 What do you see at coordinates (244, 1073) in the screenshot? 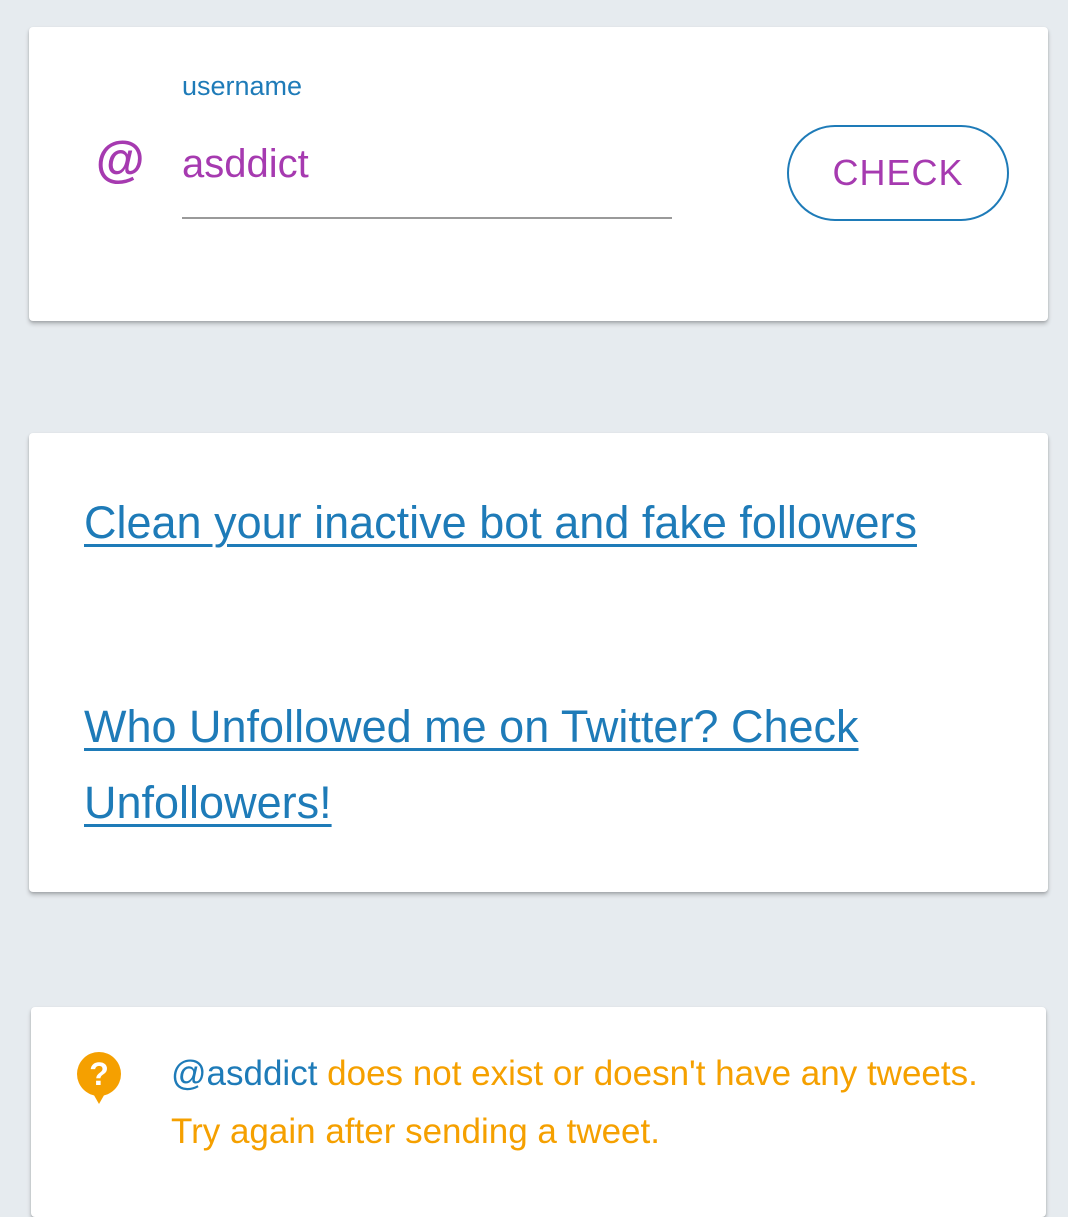
I see `result-username: @asddict` at bounding box center [244, 1073].